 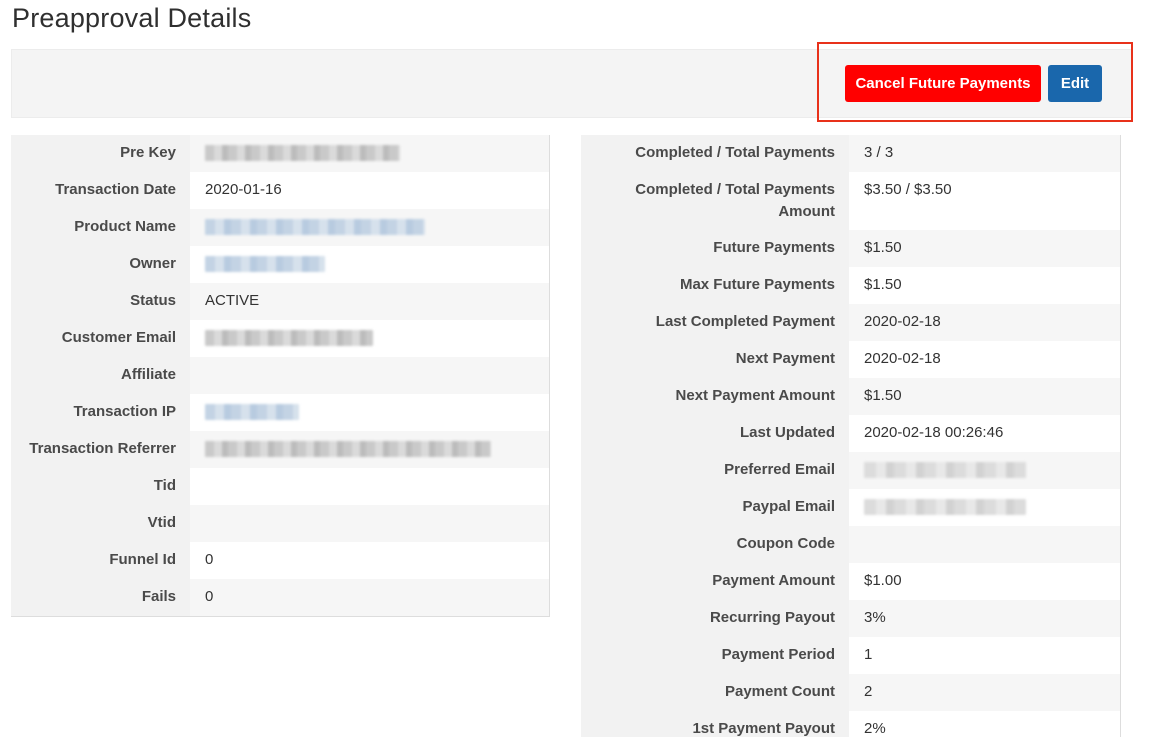 I want to click on detail-row-next-payment-amount: Next Payment Amount $1.50, so click(x=851, y=396).